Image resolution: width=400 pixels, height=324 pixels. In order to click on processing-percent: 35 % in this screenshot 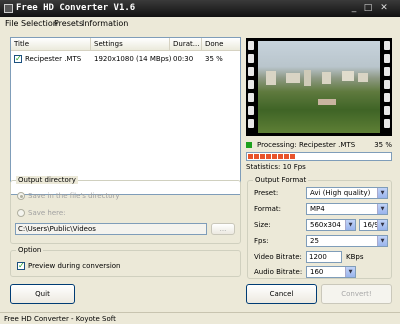, I will do `click(383, 145)`.